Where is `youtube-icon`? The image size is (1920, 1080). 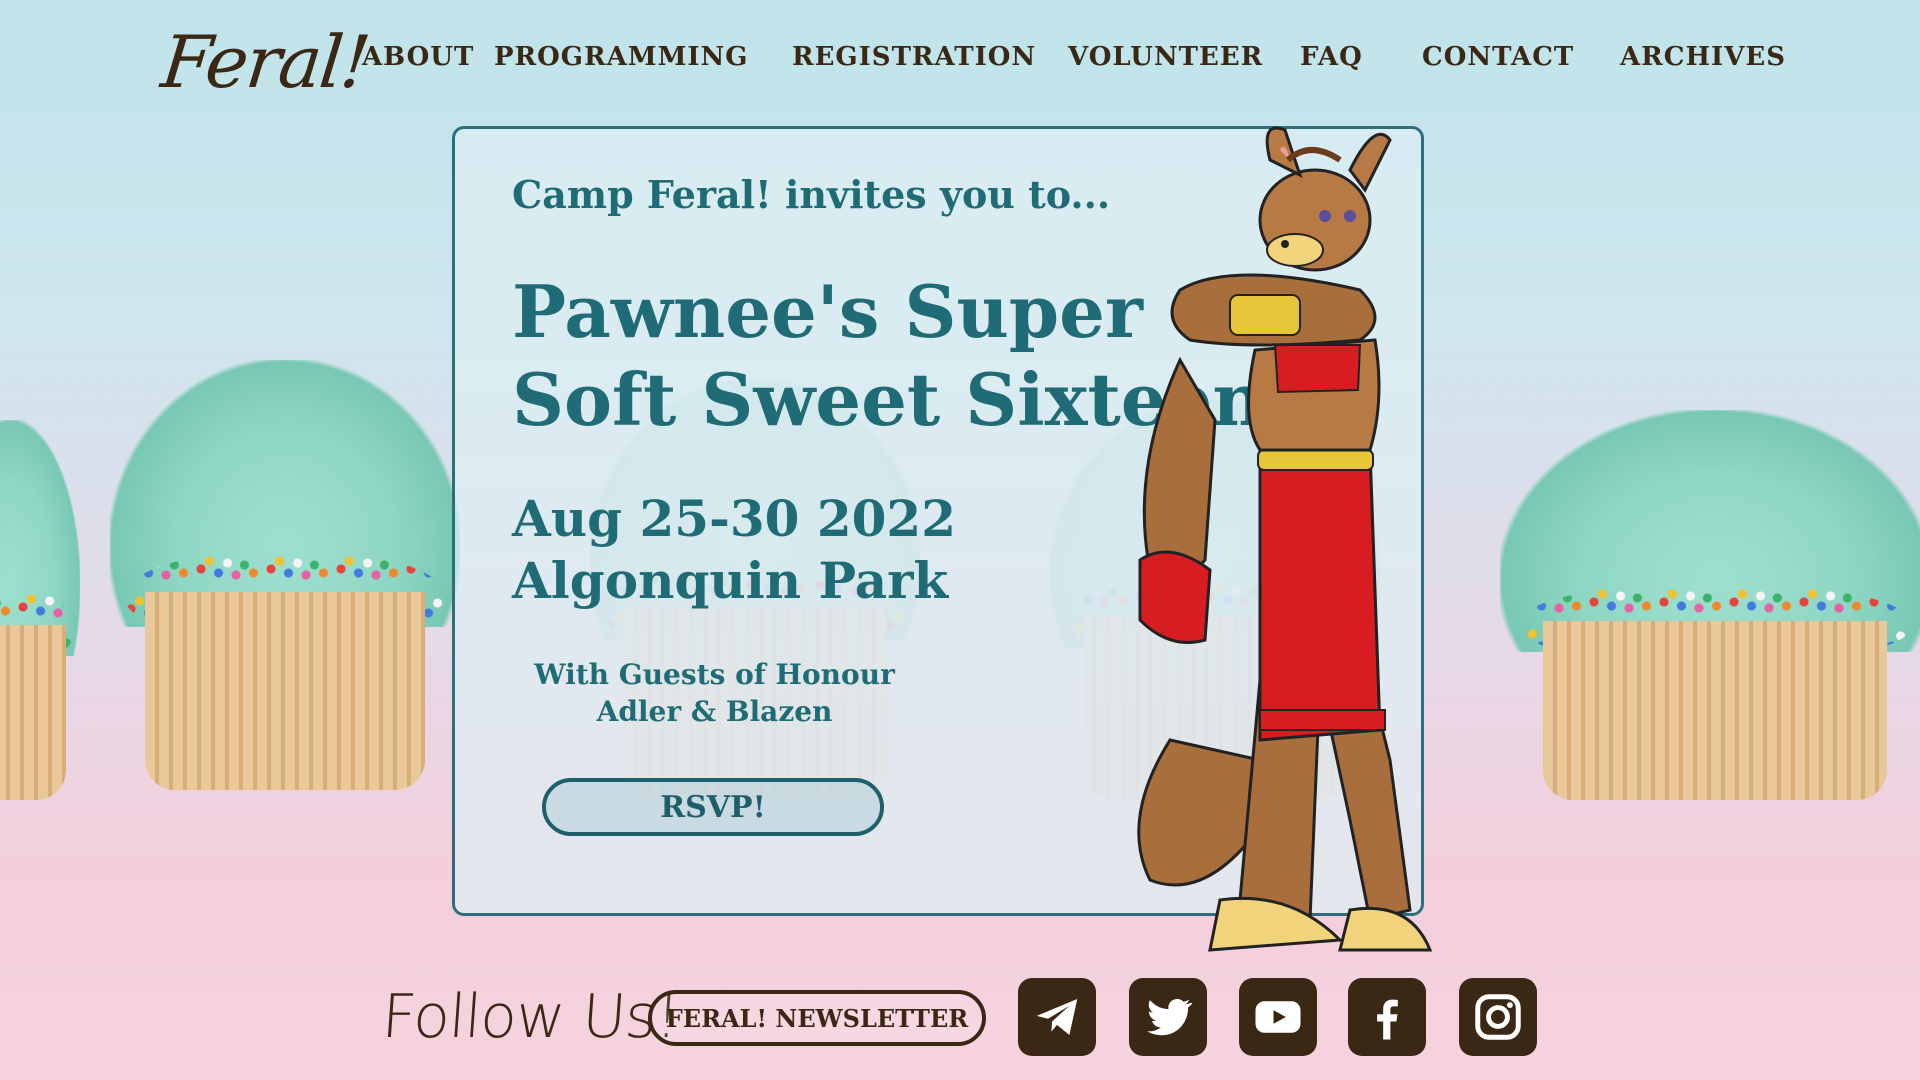
youtube-icon is located at coordinates (1278, 1017).